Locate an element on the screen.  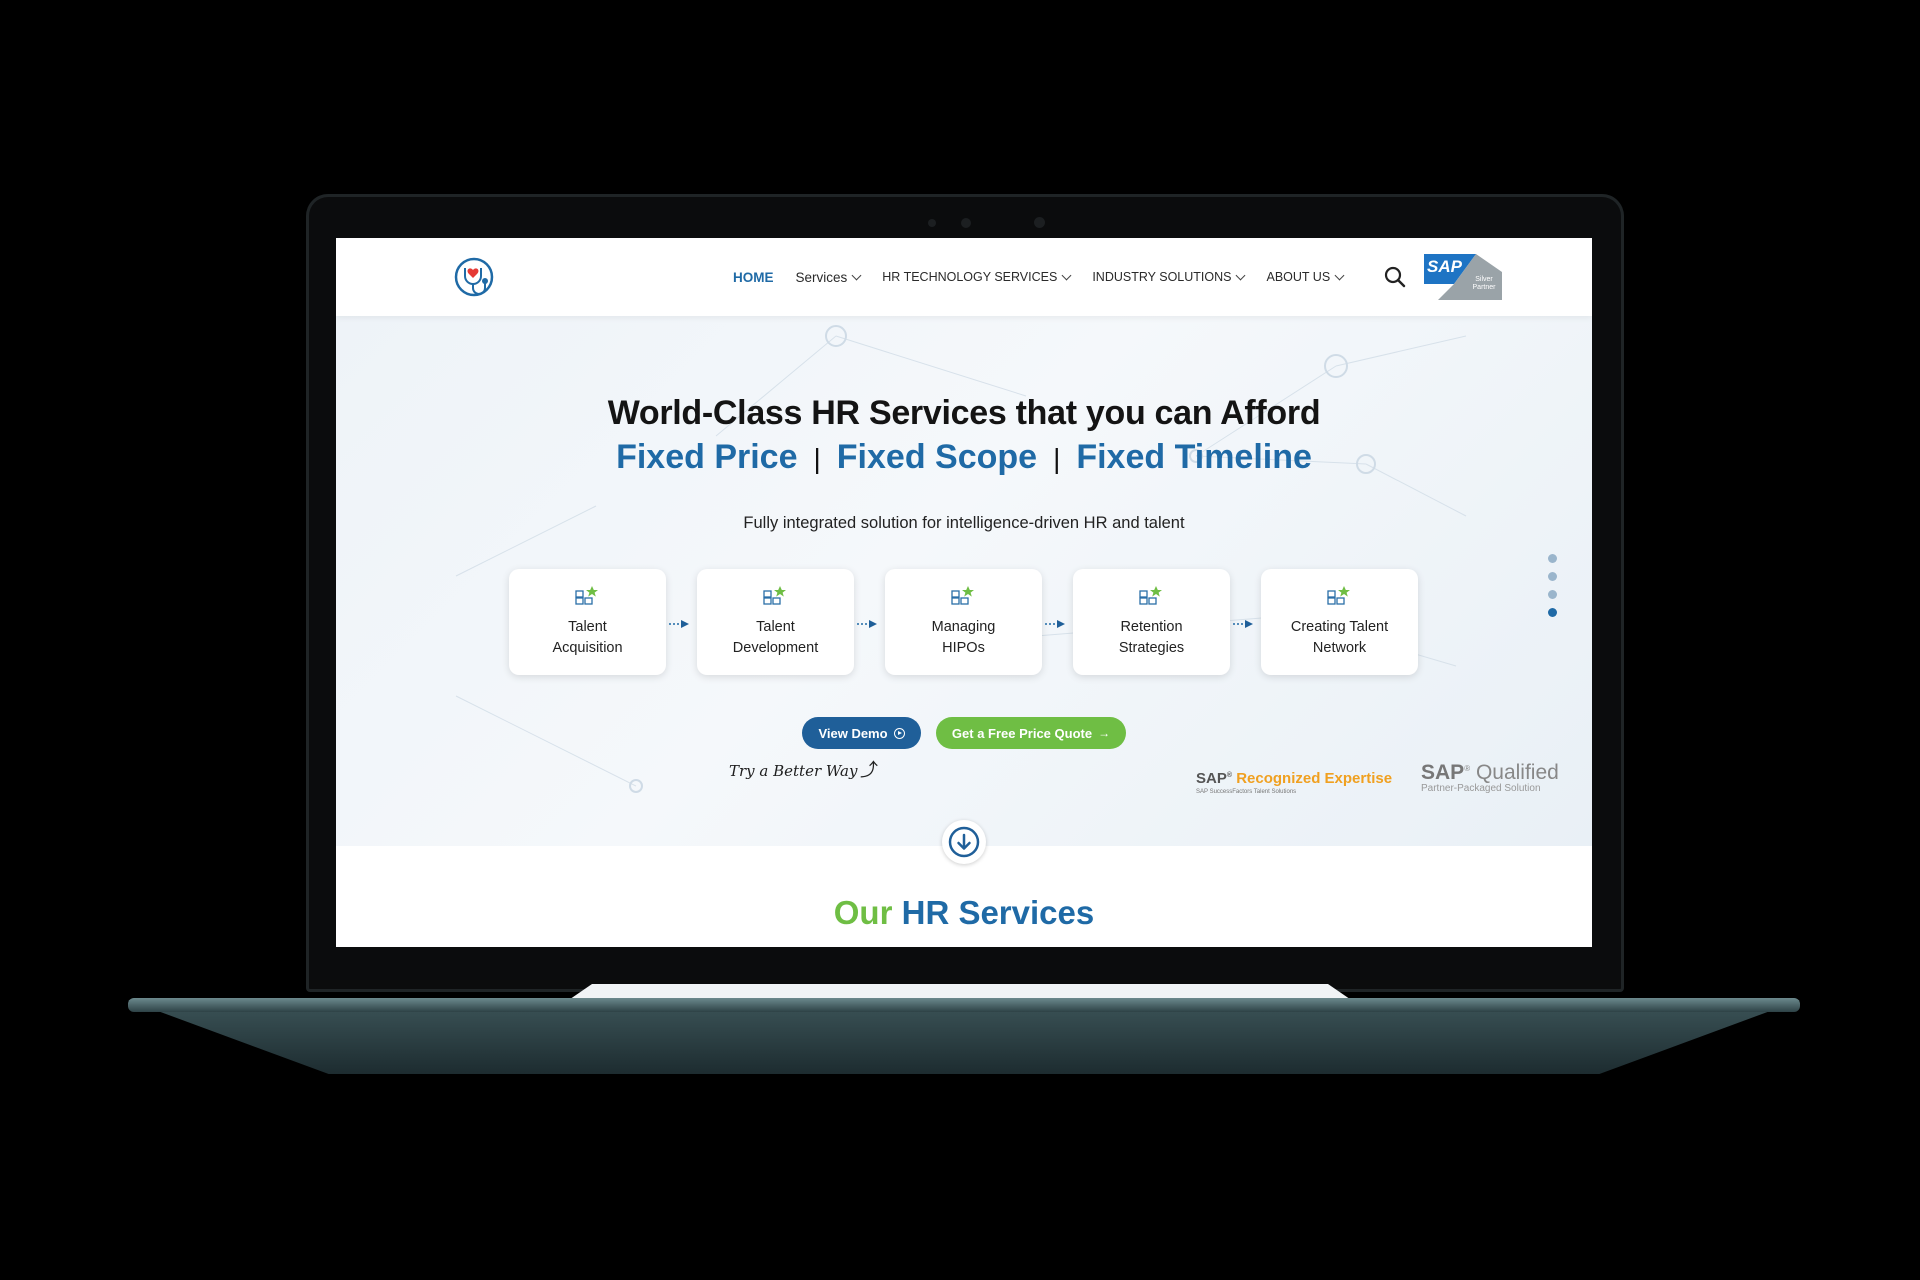
laptop-base-edge is located at coordinates (964, 1005).